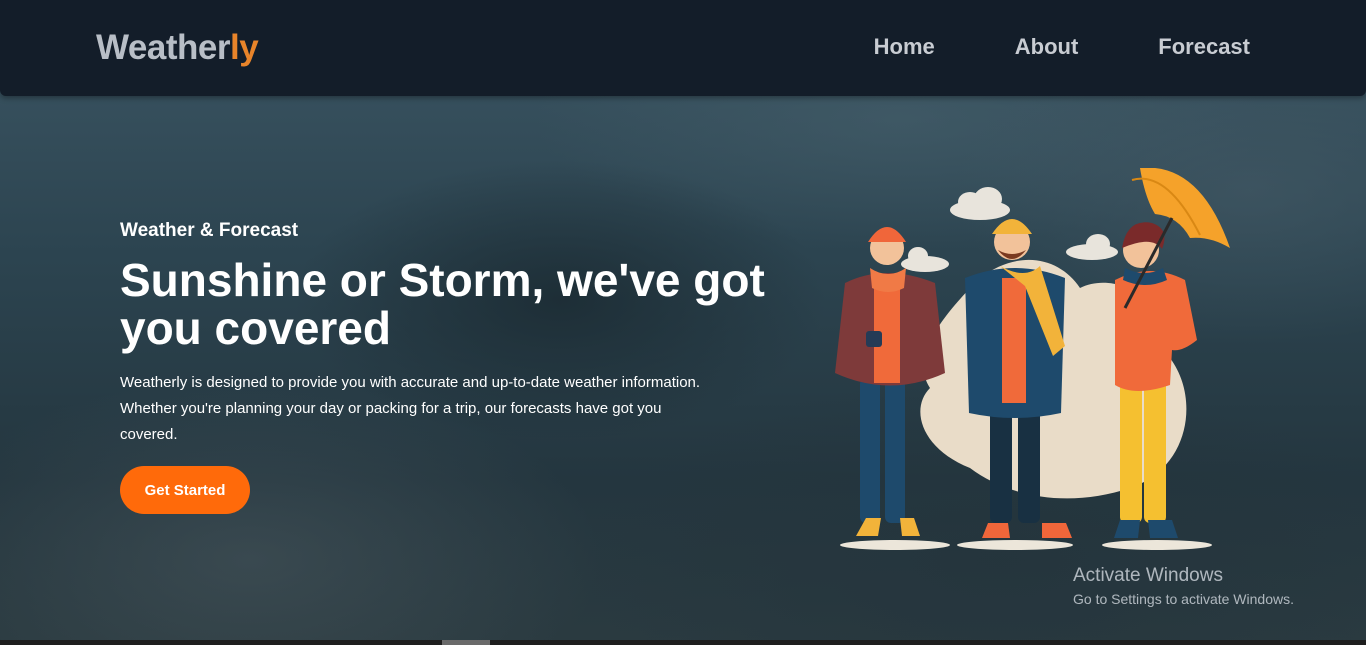 Image resolution: width=1366 pixels, height=645 pixels. I want to click on nav-link-forecast: Forecast, so click(1204, 47).